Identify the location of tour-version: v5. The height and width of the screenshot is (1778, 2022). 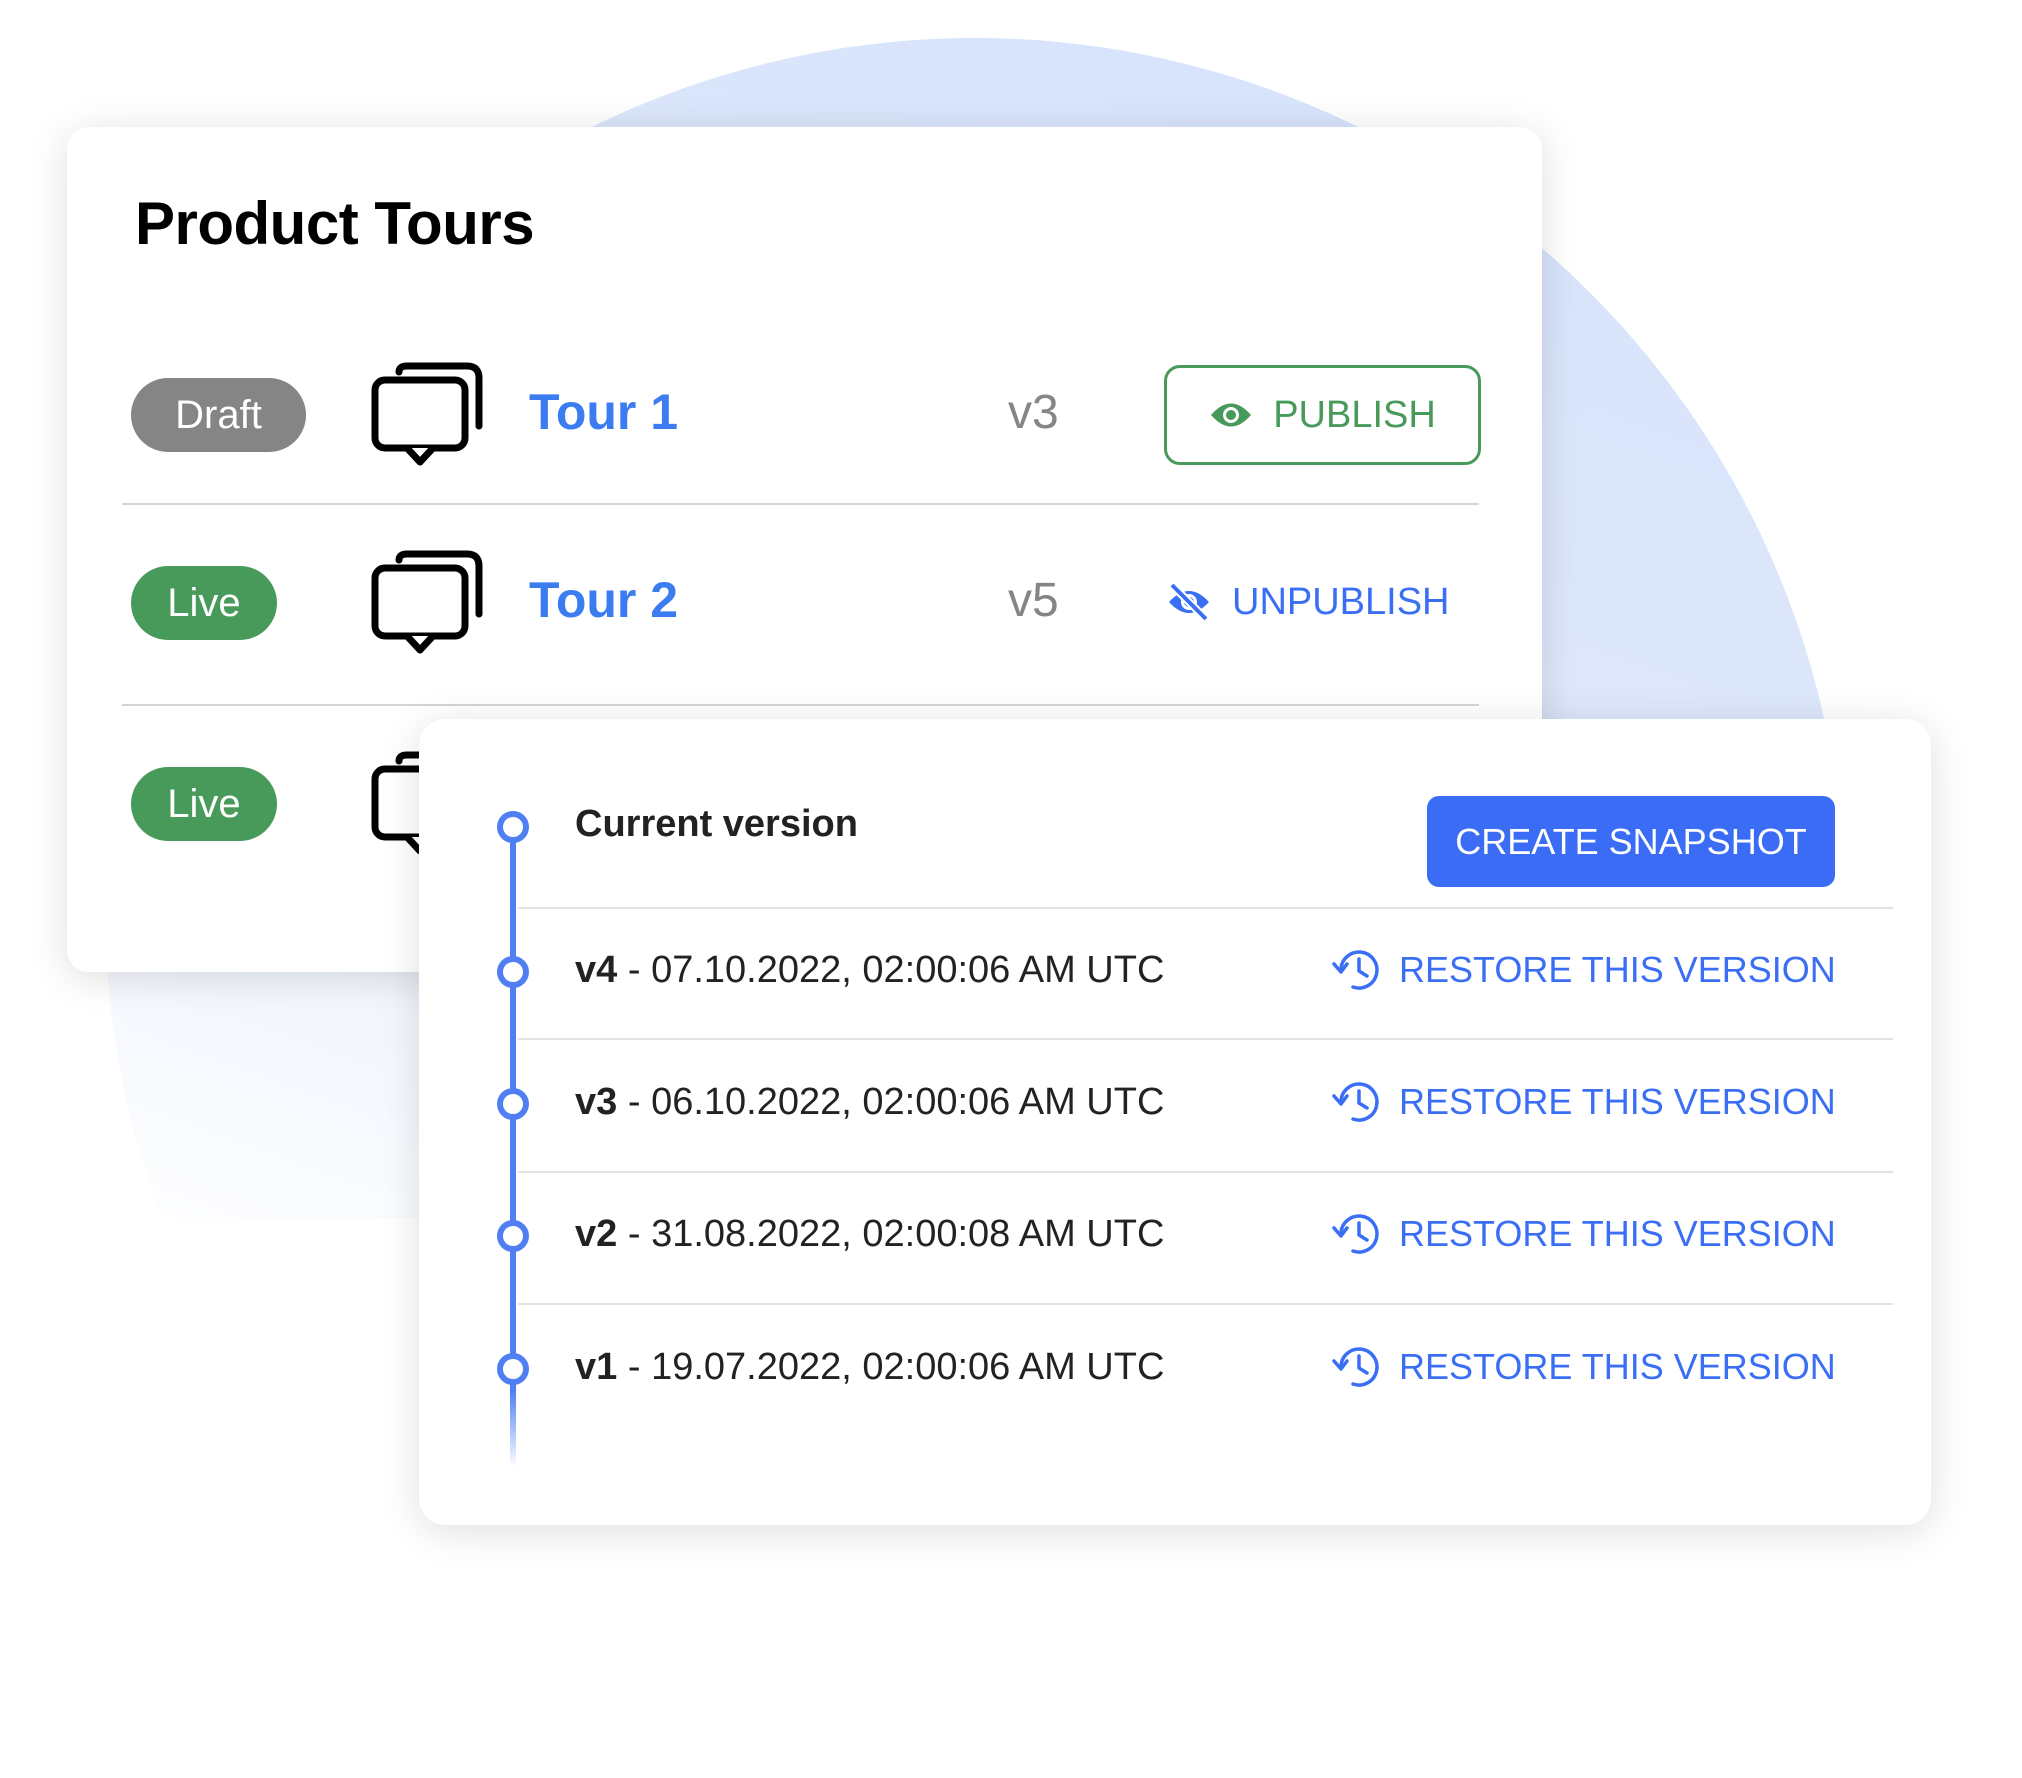
(1033, 600).